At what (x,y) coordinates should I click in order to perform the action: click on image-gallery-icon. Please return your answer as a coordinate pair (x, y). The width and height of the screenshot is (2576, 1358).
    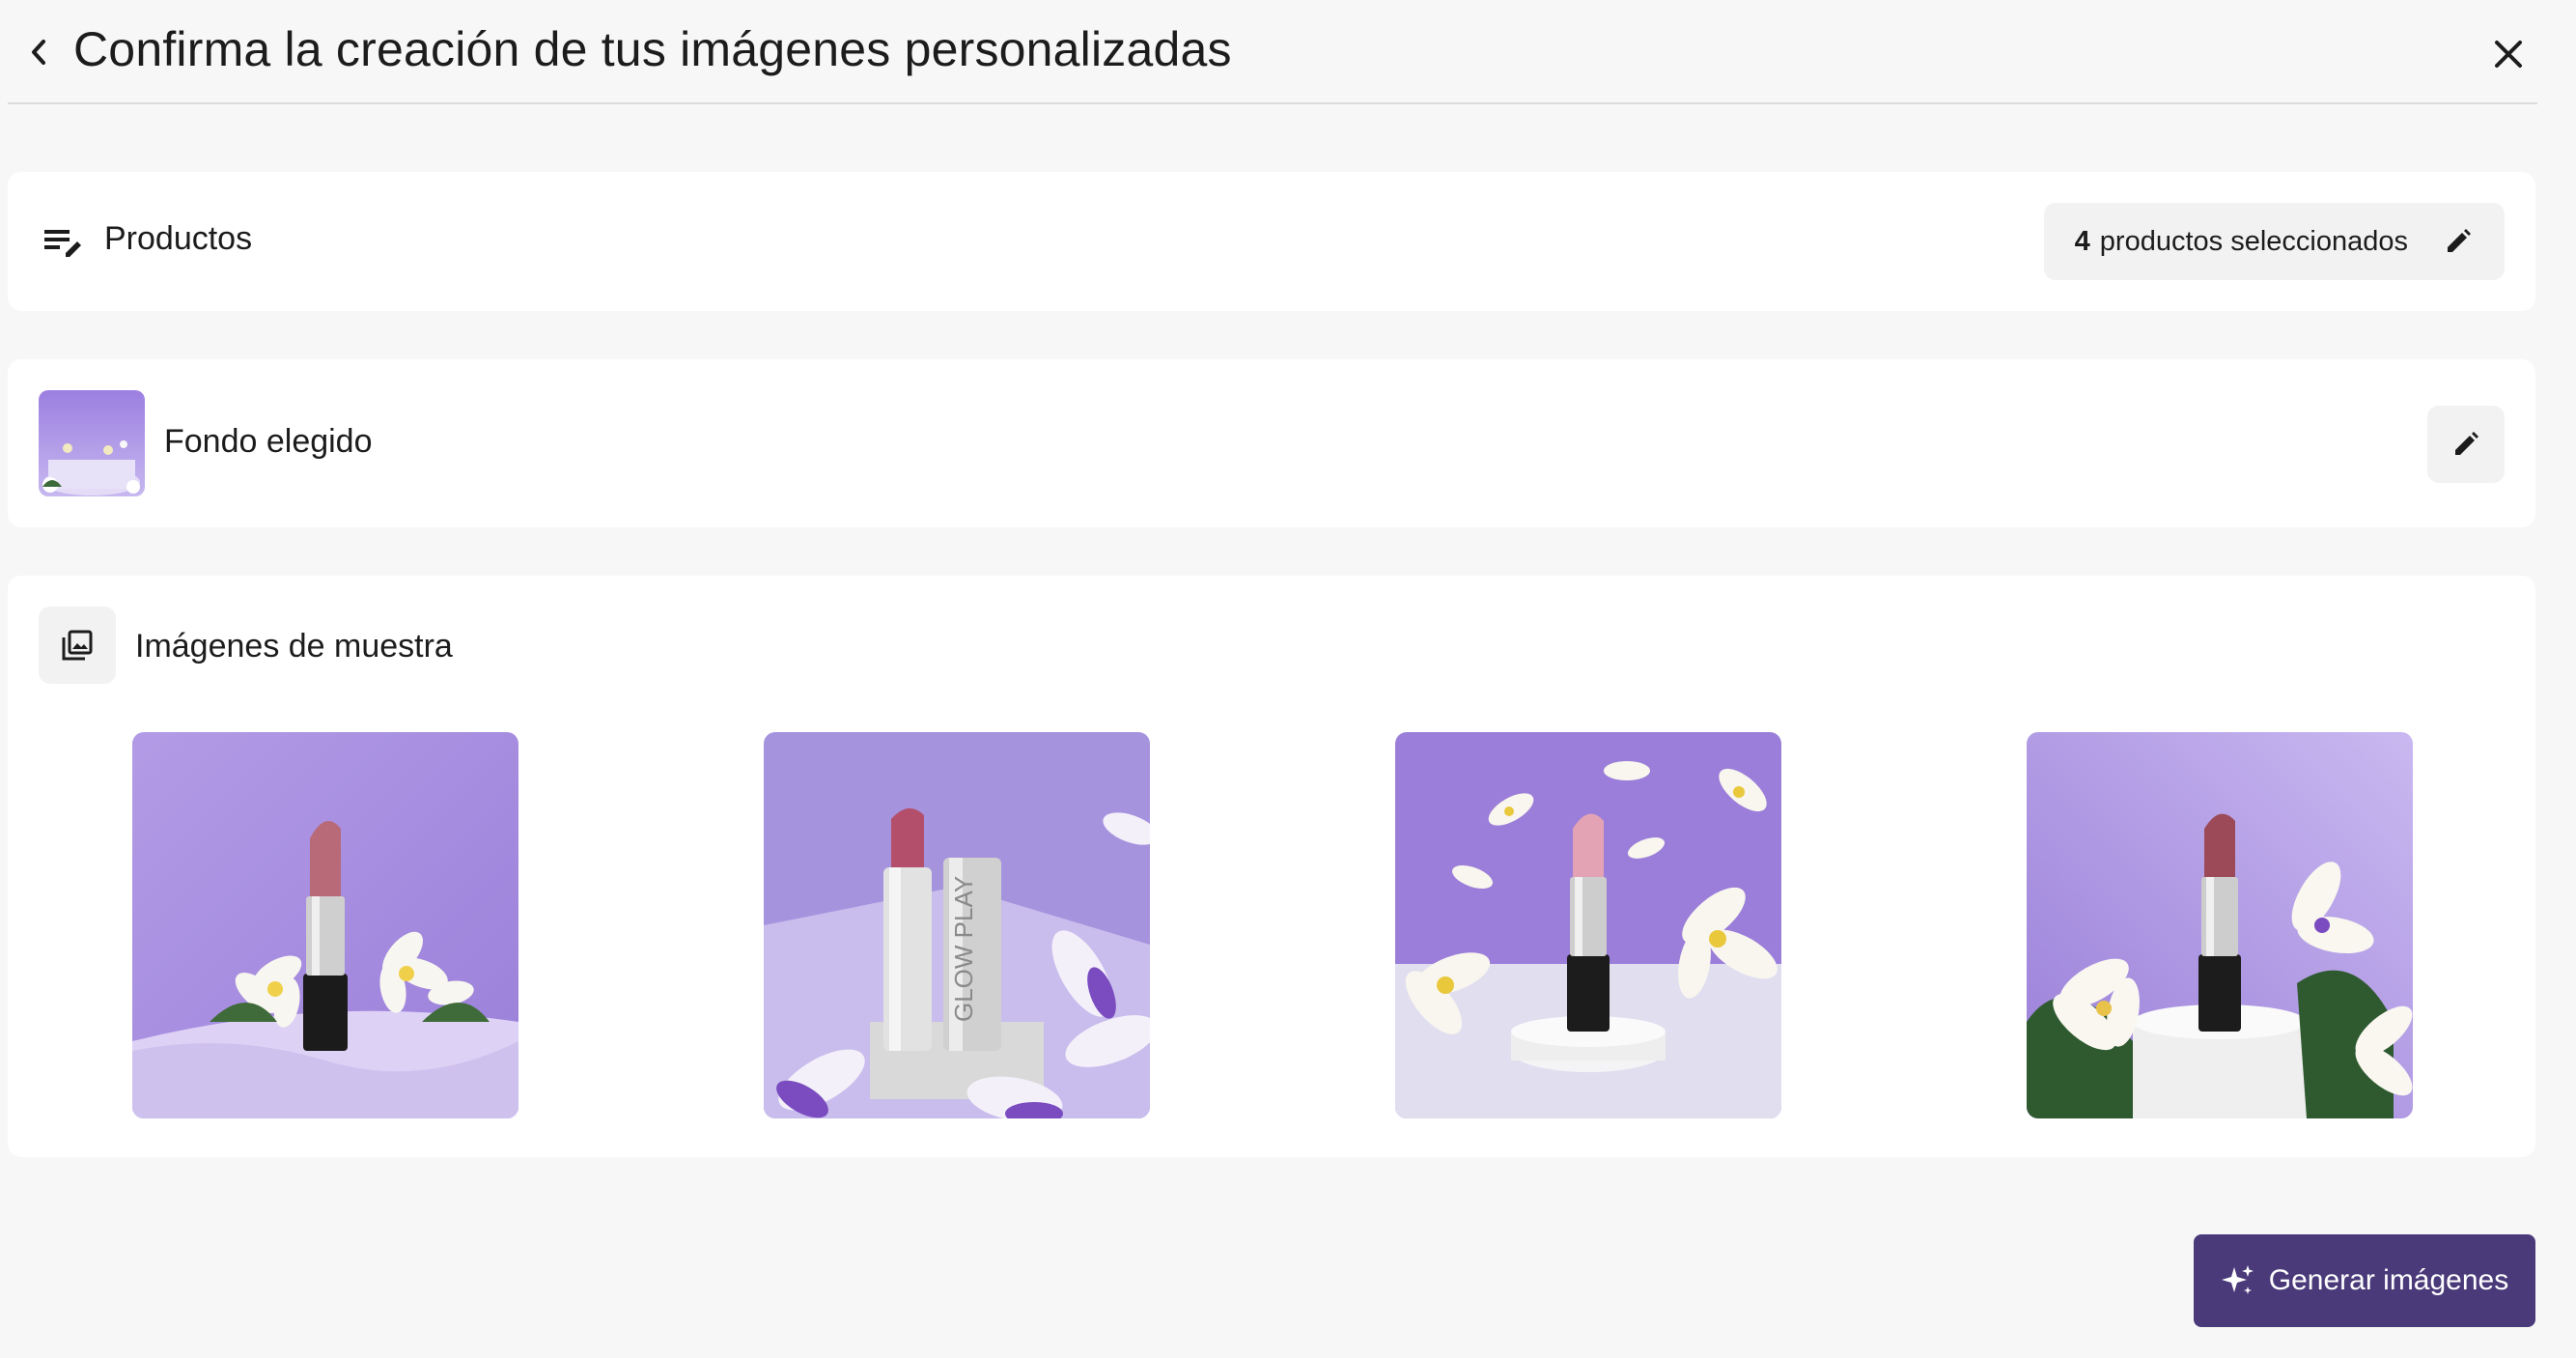
    Looking at the image, I should click on (78, 645).